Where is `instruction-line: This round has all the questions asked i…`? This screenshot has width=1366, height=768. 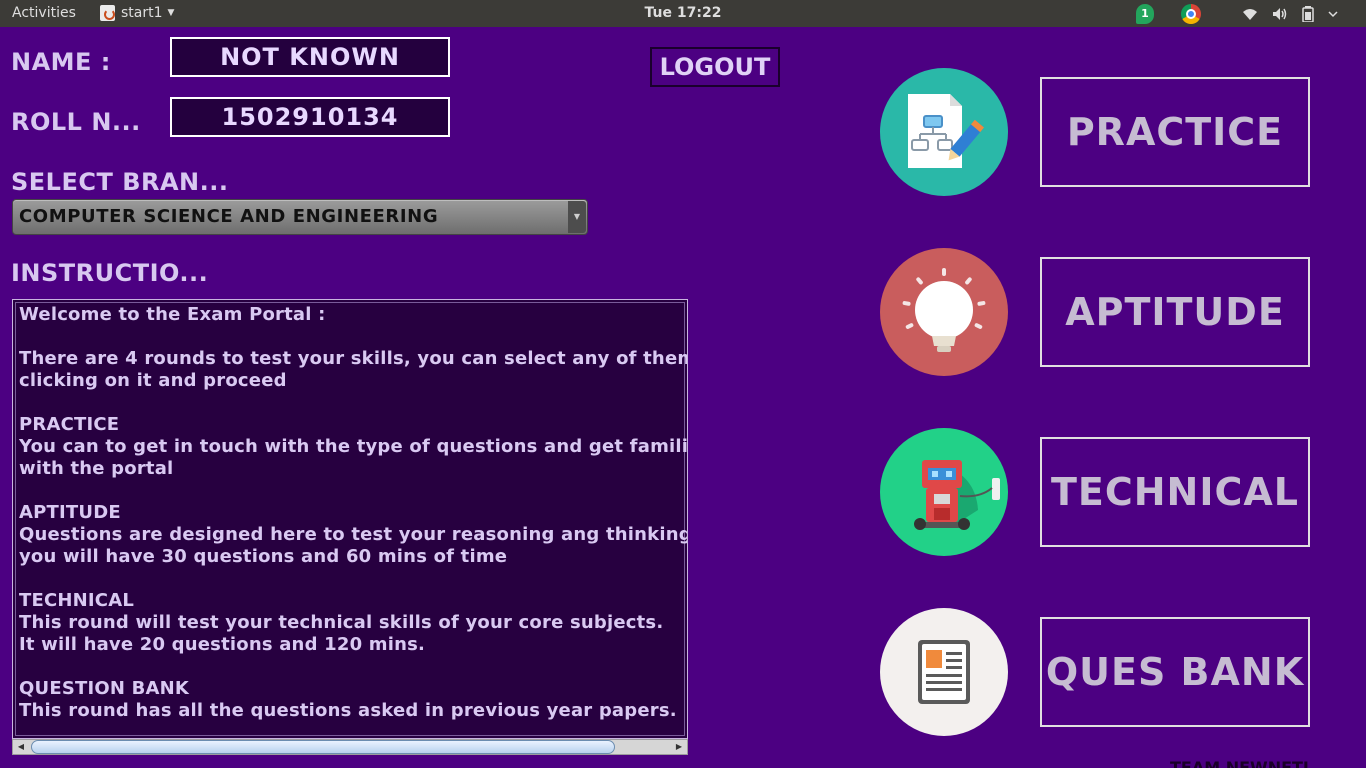 instruction-line: This round has all the questions asked i… is located at coordinates (348, 710).